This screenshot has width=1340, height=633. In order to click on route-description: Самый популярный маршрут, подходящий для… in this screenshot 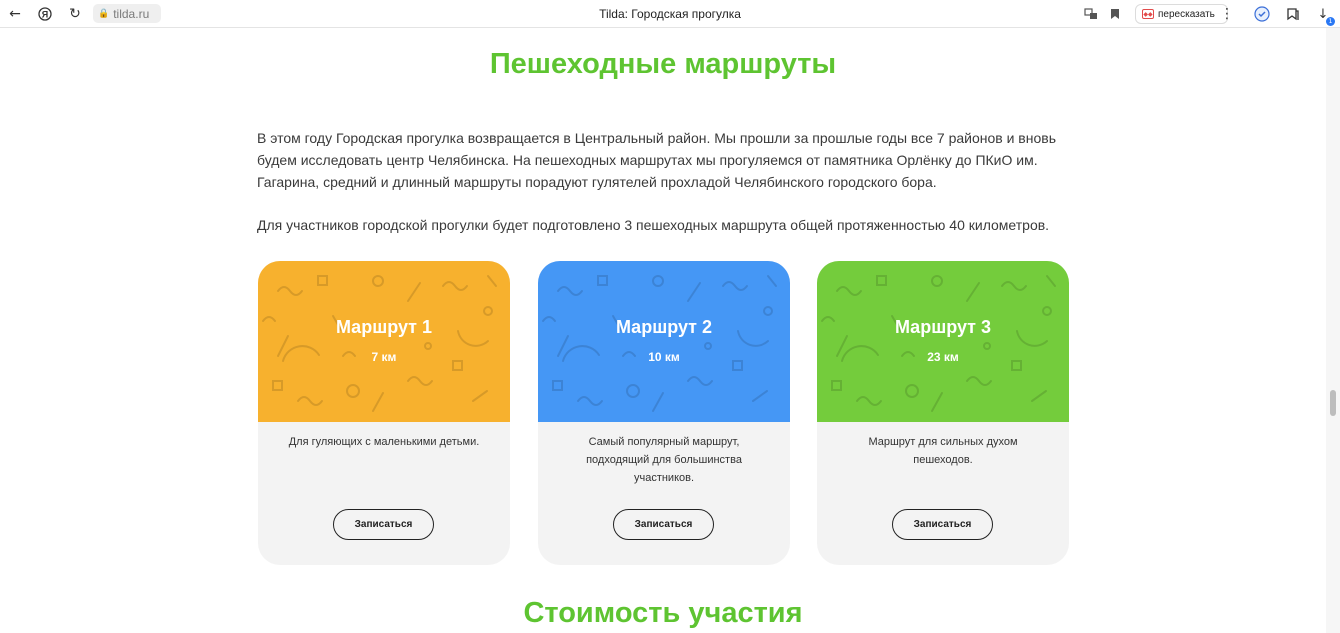, I will do `click(664, 460)`.